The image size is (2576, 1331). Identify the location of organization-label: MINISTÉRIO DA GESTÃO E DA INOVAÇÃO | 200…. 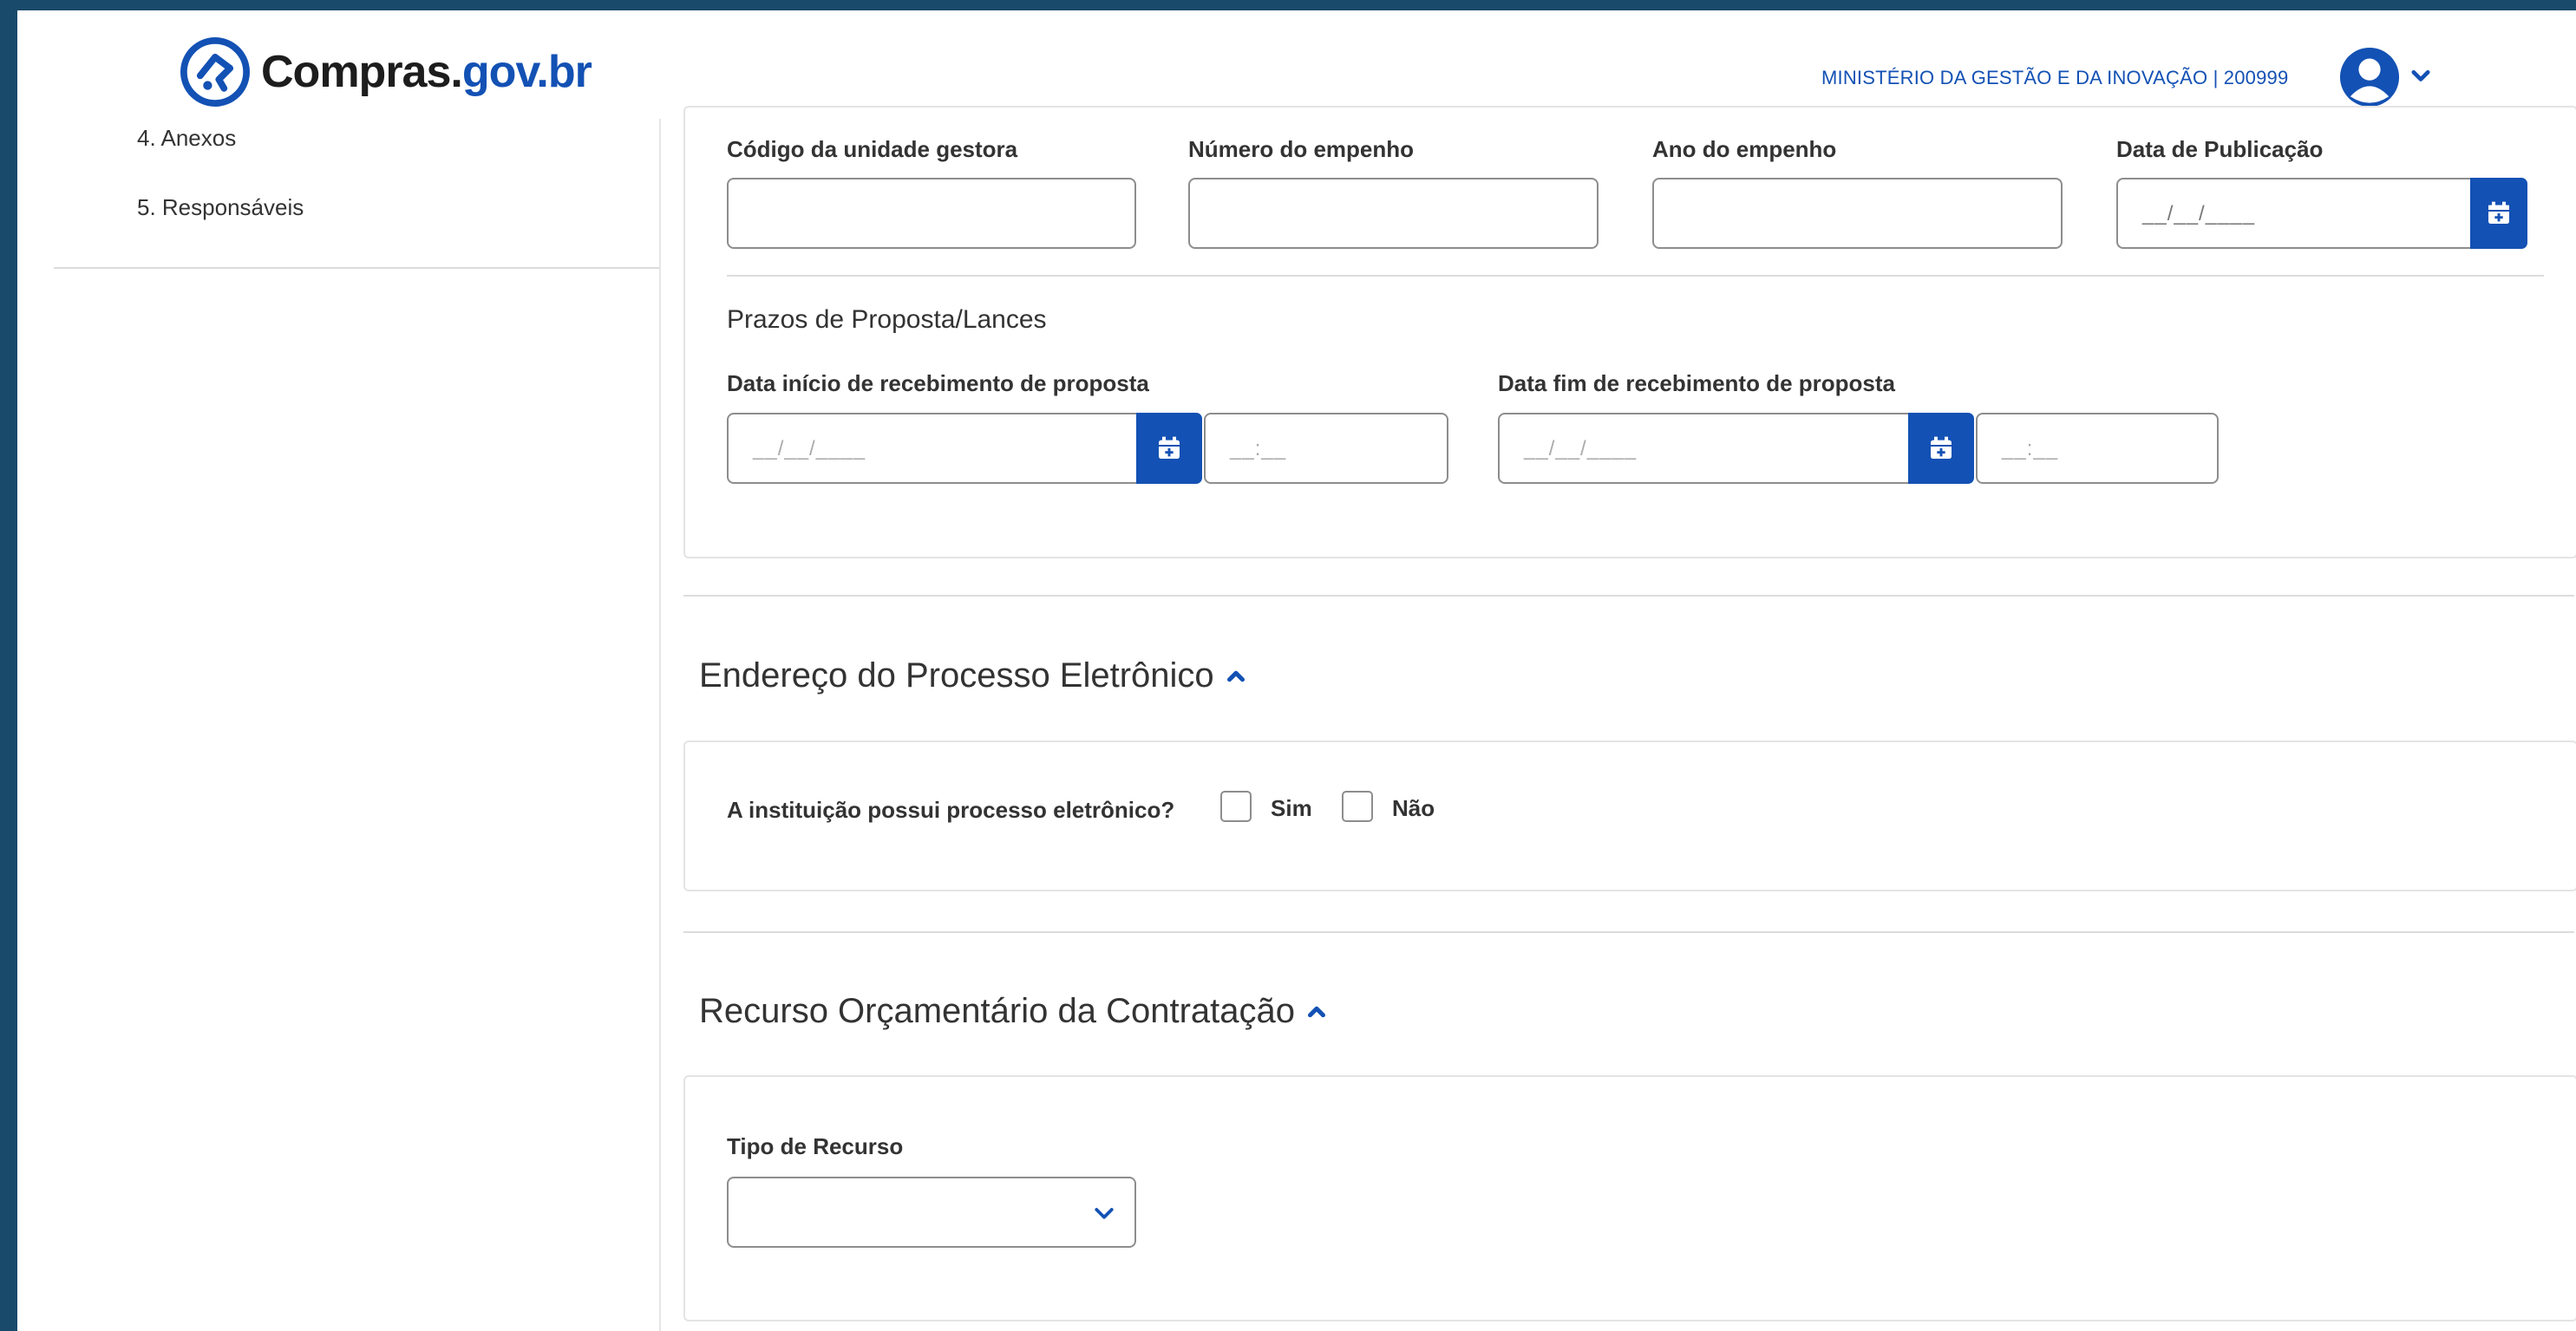
(2054, 78).